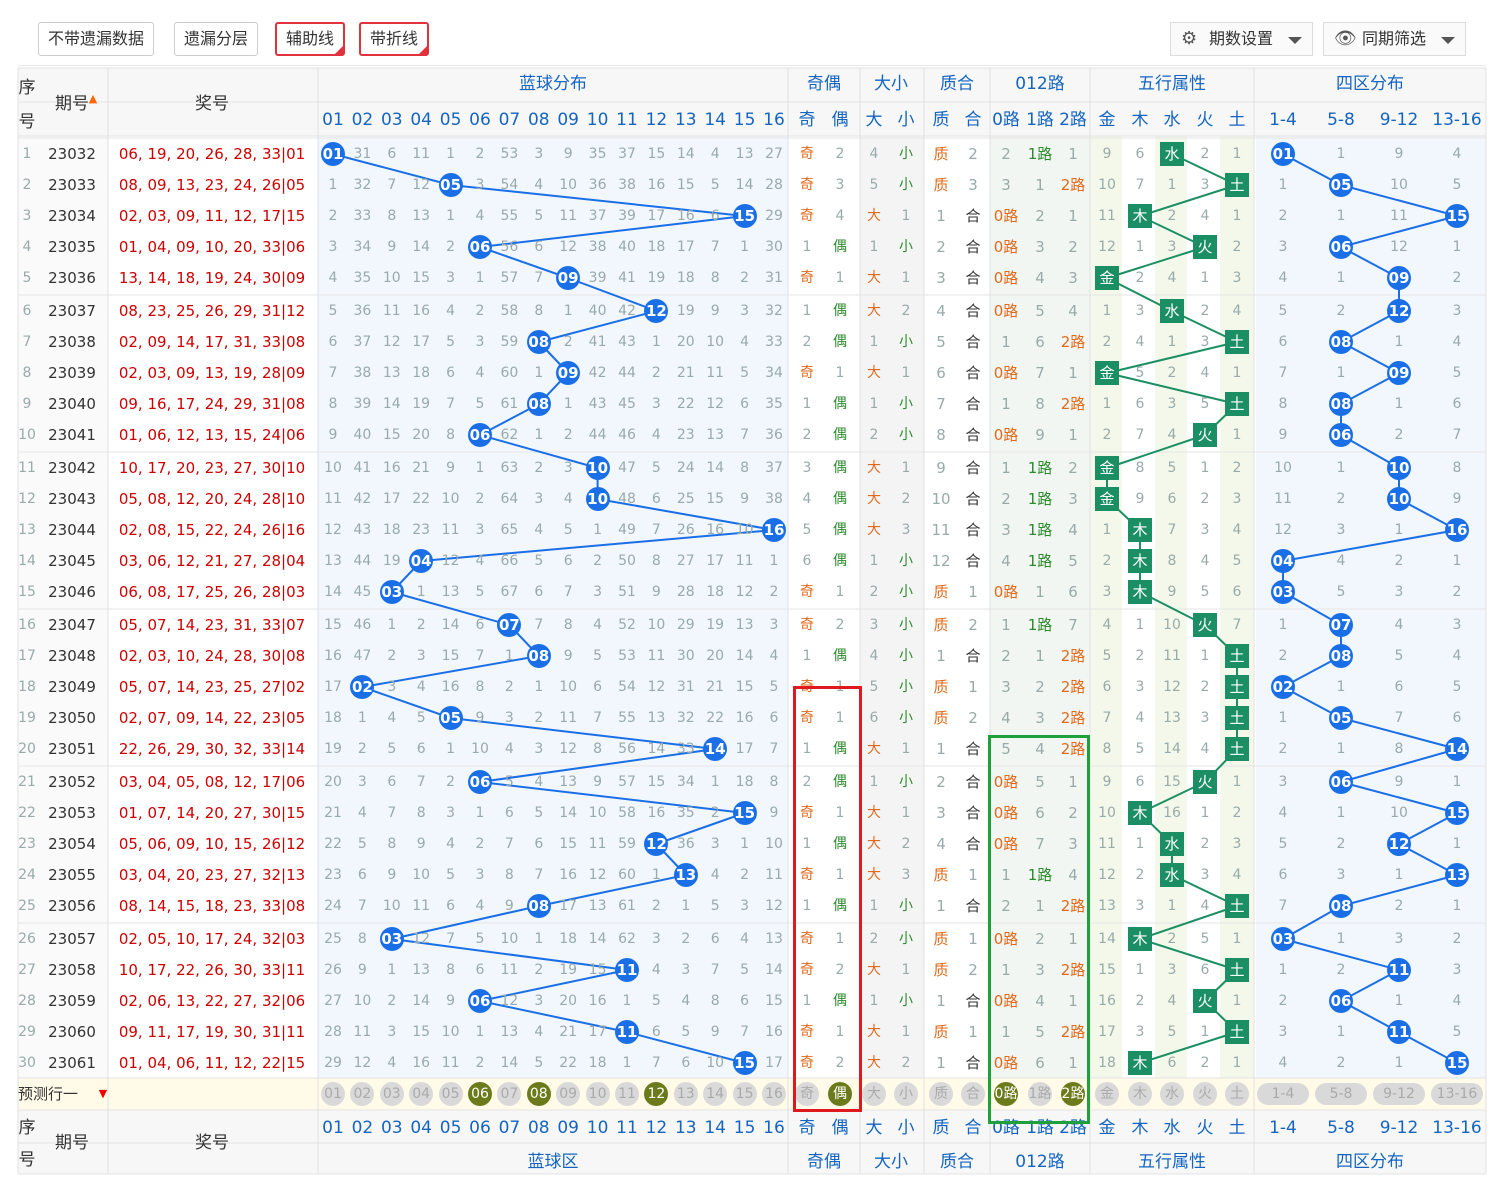  I want to click on row-period: 23054, so click(72, 844).